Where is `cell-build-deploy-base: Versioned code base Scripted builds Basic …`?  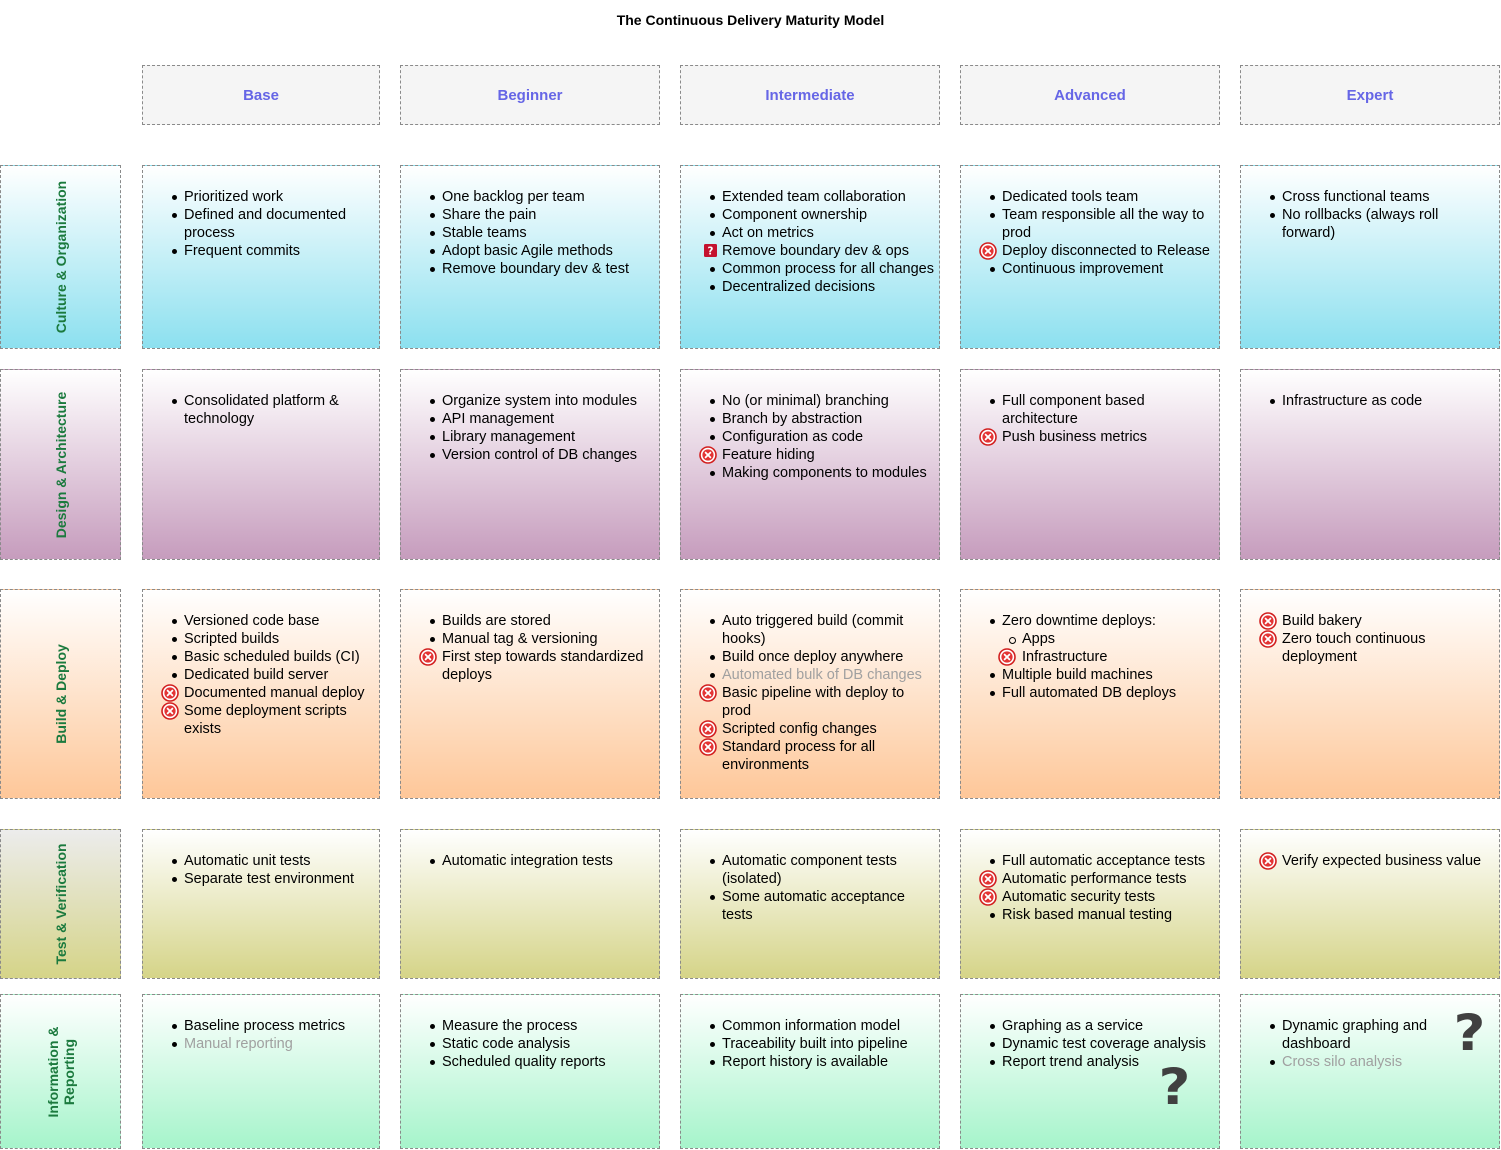
cell-build-deploy-base: Versioned code base Scripted builds Basic … is located at coordinates (261, 694).